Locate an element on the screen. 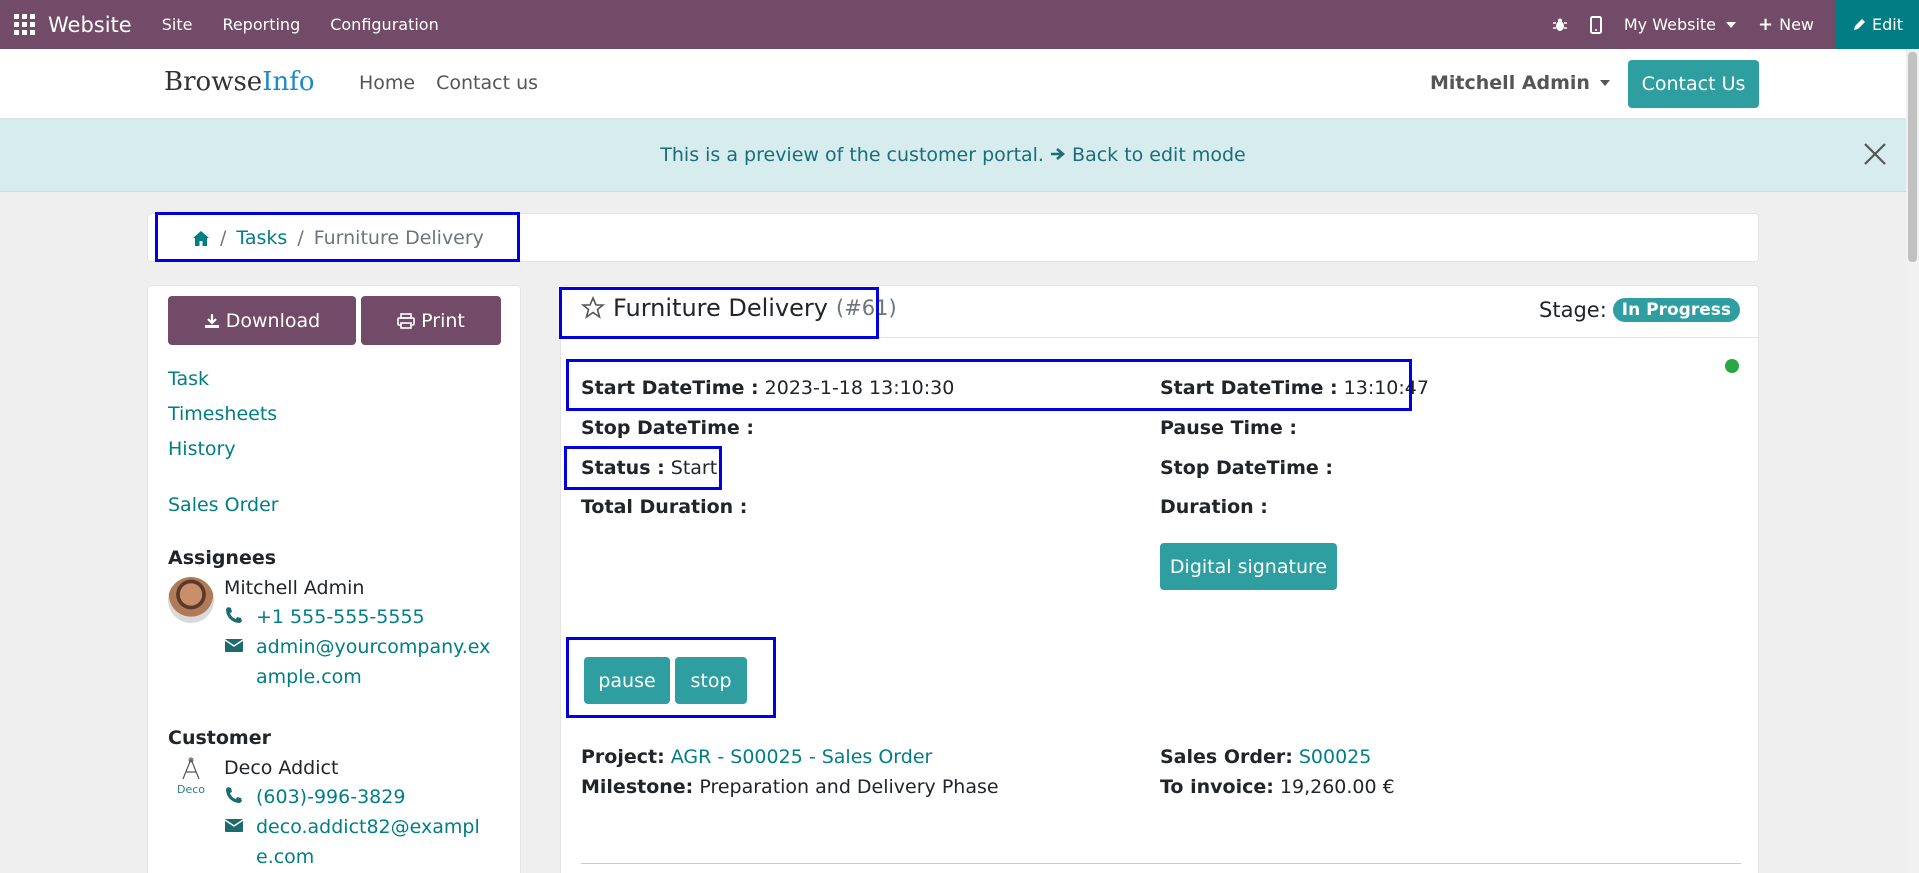  duration-label: Duration : is located at coordinates (1214, 507).